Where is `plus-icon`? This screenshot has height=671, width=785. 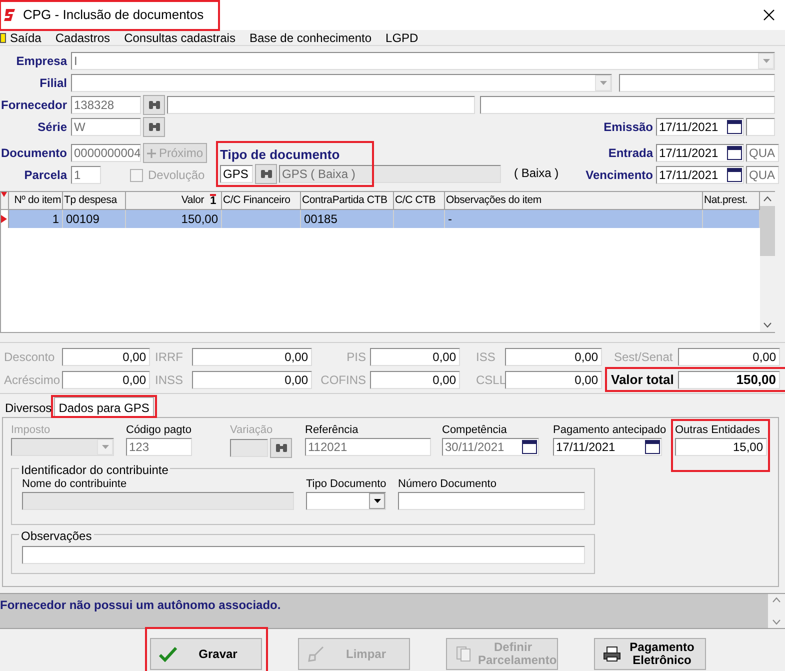
plus-icon is located at coordinates (151, 153).